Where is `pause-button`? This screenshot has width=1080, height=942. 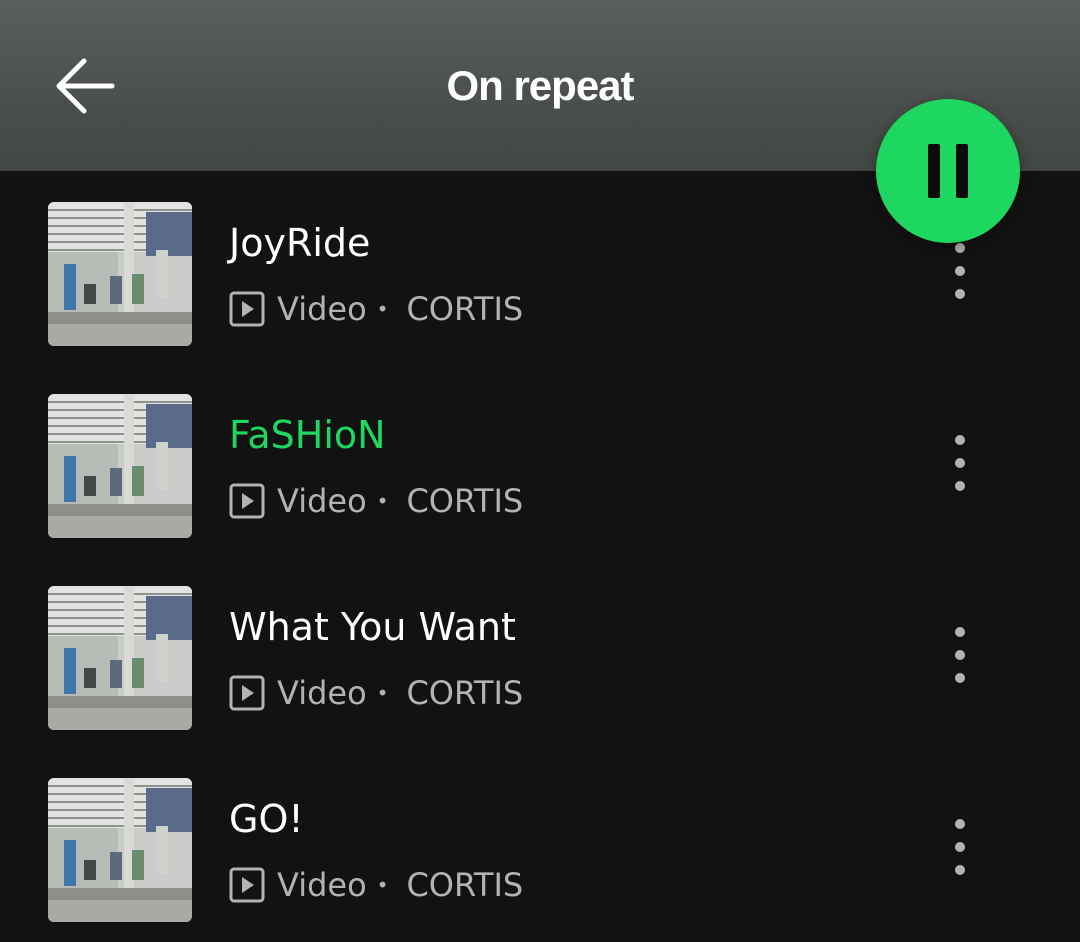
pause-button is located at coordinates (948, 171).